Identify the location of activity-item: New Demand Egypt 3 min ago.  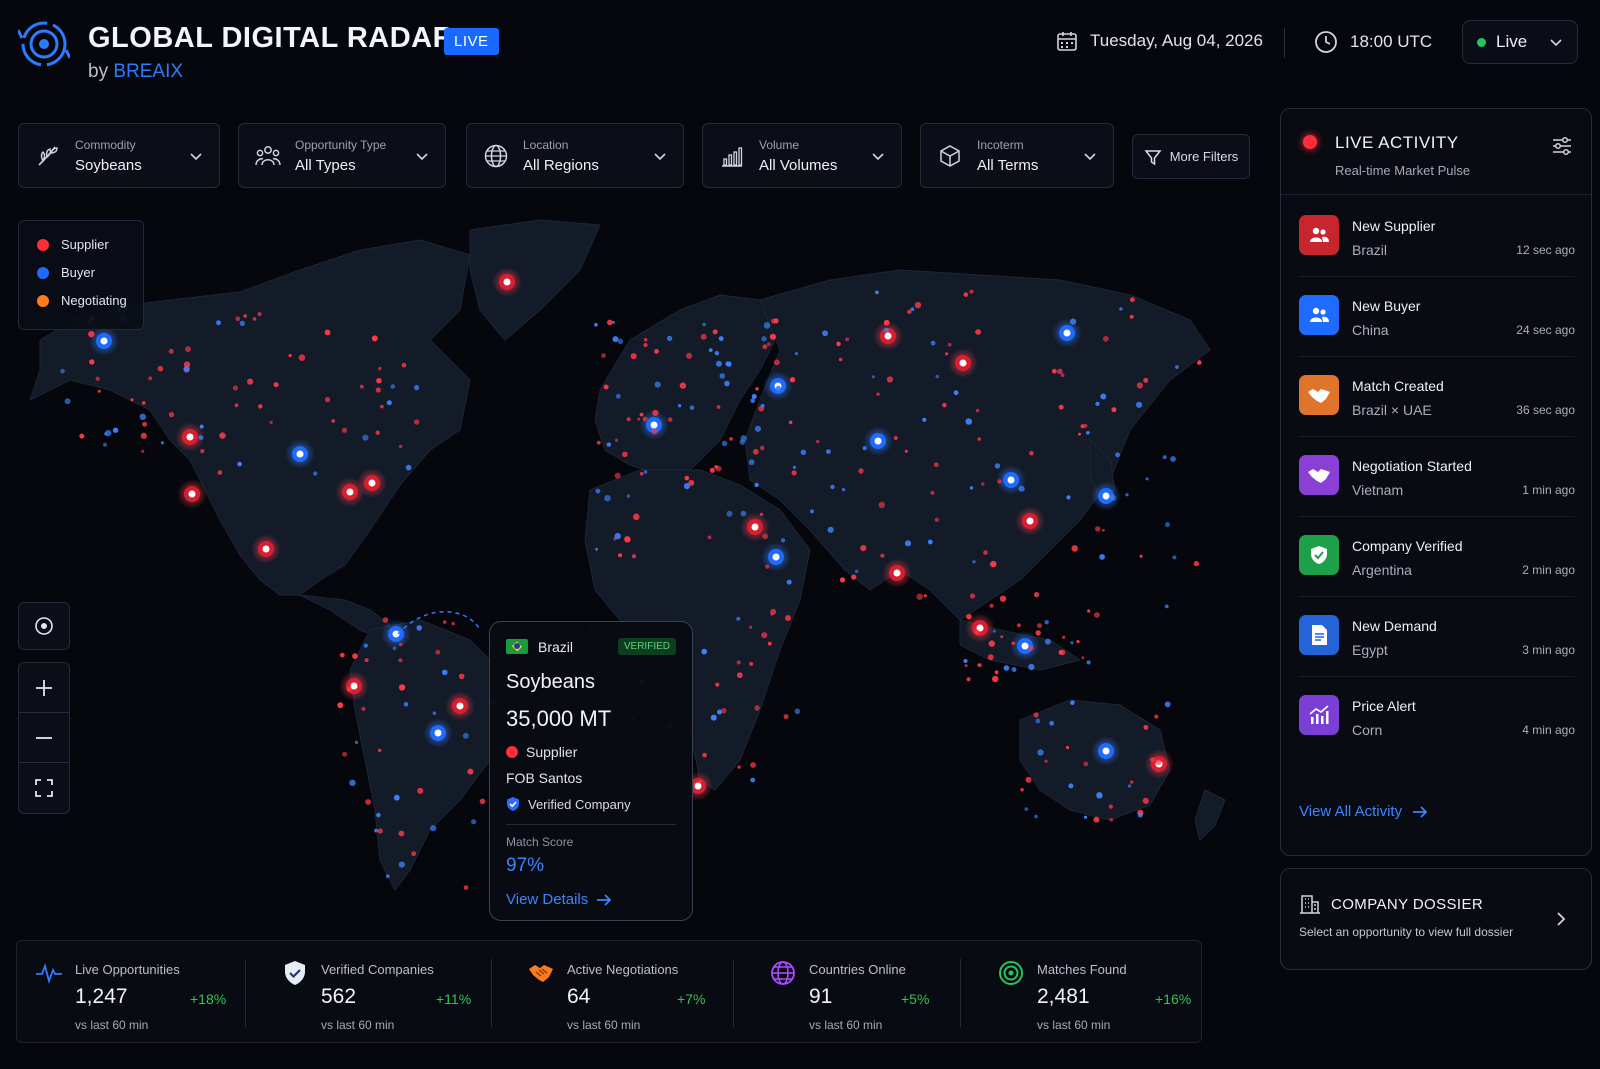
(1437, 637).